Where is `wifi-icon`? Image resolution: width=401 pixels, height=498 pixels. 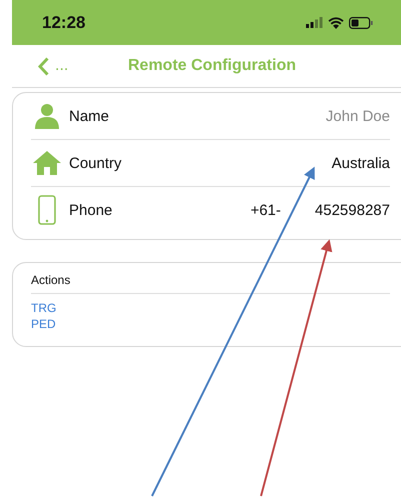
wifi-icon is located at coordinates (336, 22).